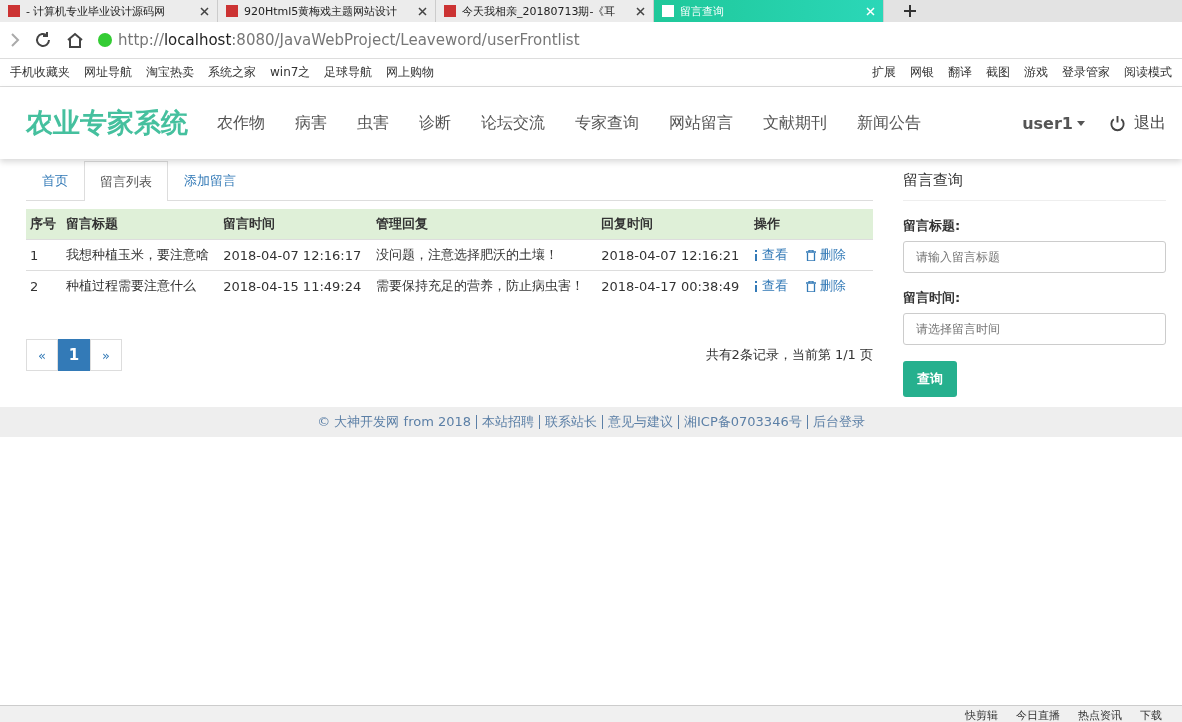  What do you see at coordinates (290, 72) in the screenshot?
I see `bookmark-link: win7之` at bounding box center [290, 72].